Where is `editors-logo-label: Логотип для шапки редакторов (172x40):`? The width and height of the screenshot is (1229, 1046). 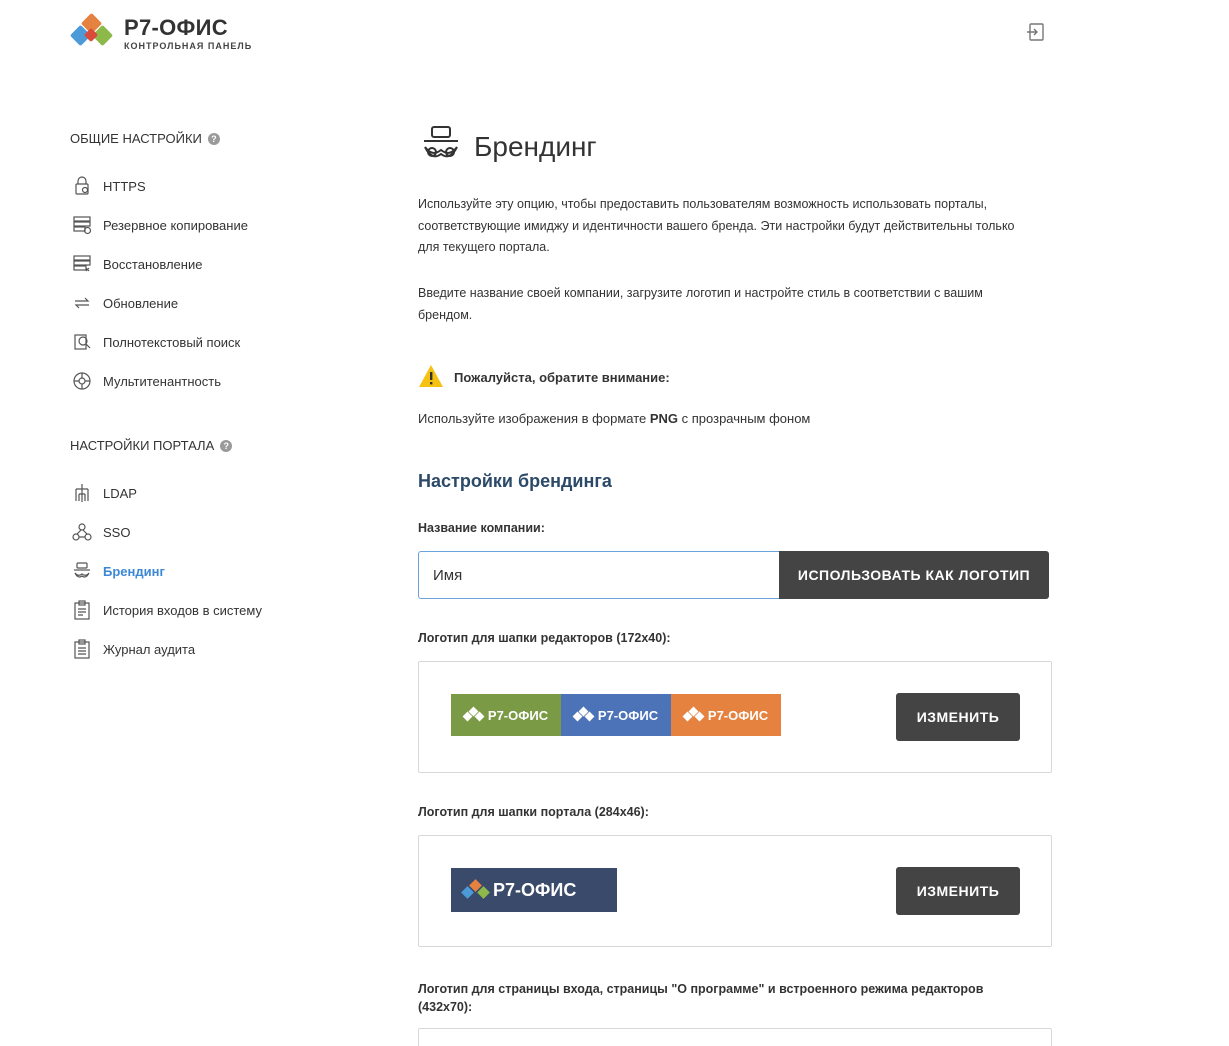
editors-logo-label: Логотип для шапки редакторов (172x40): is located at coordinates (544, 638).